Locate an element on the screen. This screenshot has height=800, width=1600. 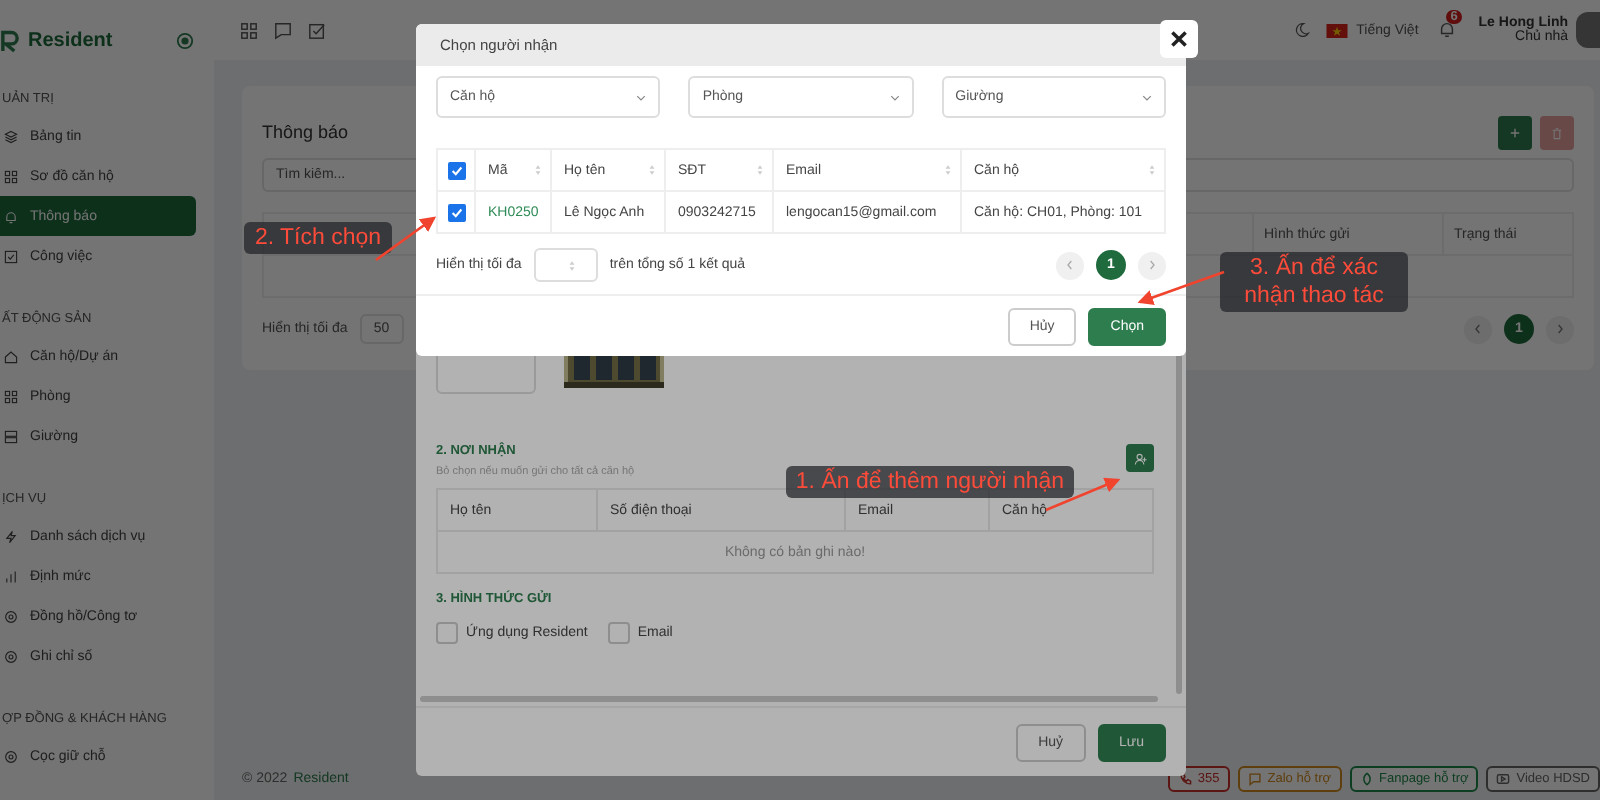
scrollbar is located at coordinates (789, 699).